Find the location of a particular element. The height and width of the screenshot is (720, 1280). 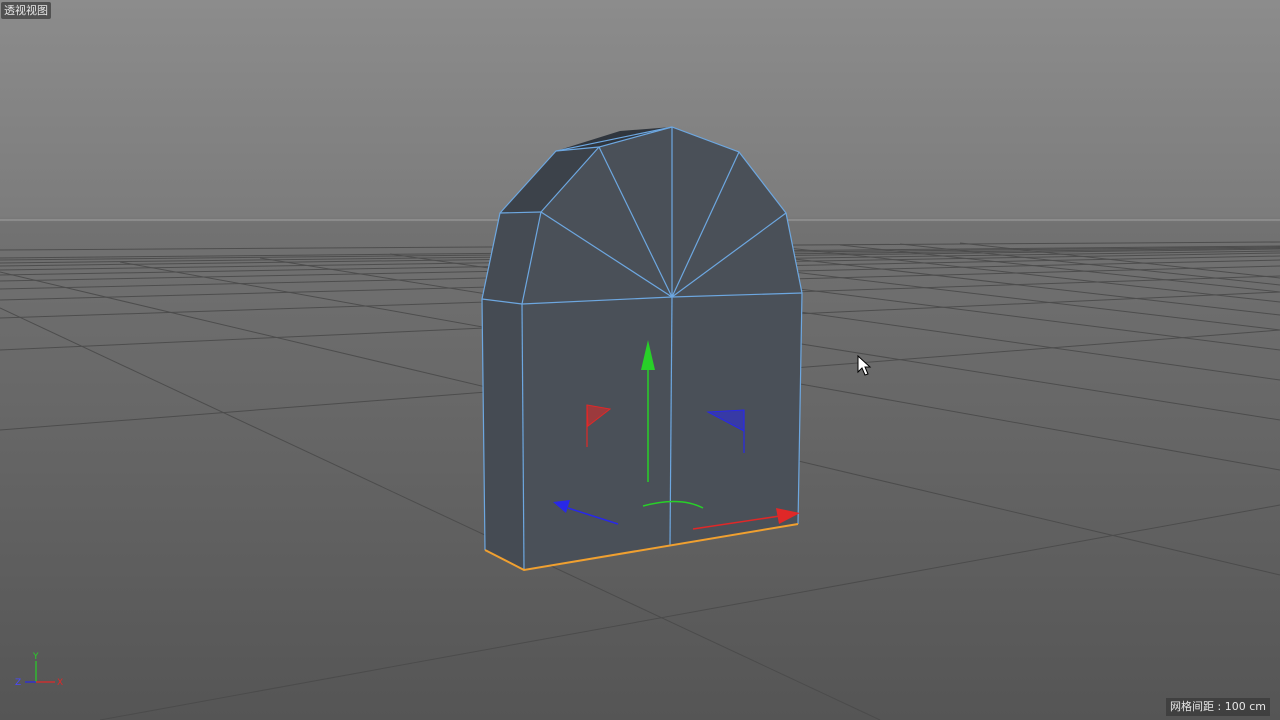

axis-indicator-y-label: Y is located at coordinates (35, 657).